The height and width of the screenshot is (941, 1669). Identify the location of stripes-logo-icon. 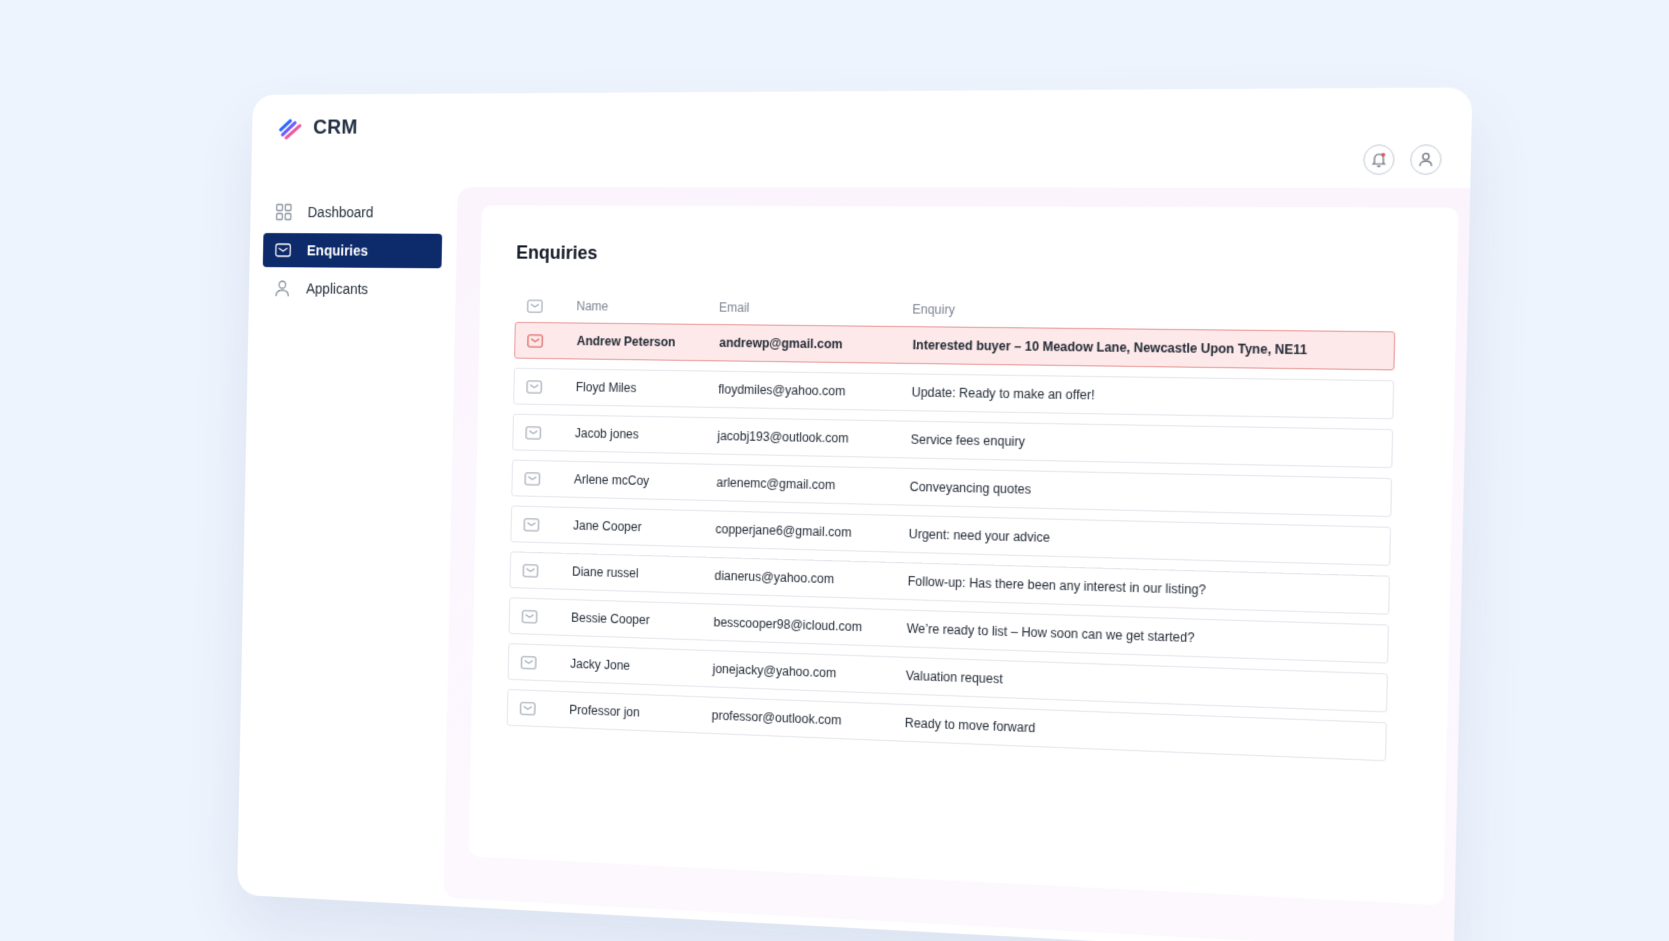
(291, 128).